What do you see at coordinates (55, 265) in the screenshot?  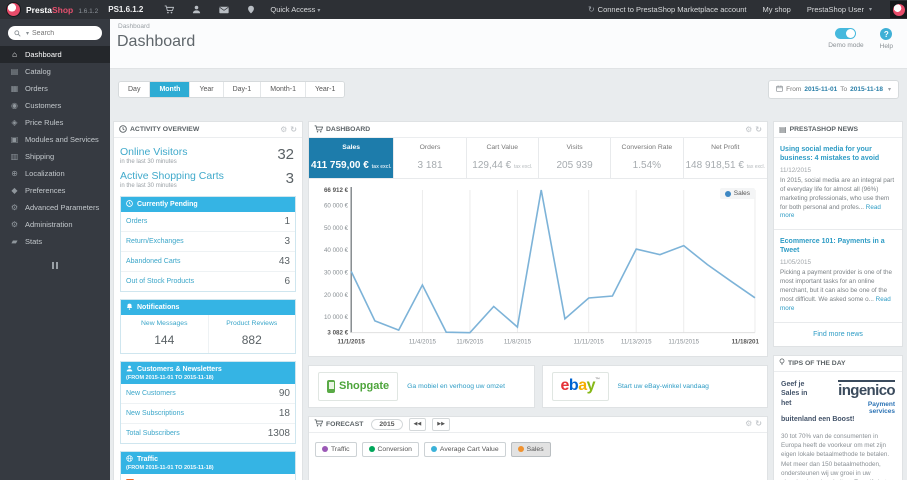 I see `collapse-sidebar-icon` at bounding box center [55, 265].